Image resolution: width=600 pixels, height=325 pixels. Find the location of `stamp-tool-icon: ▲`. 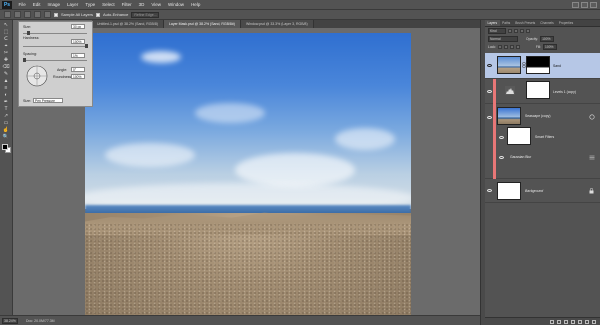

stamp-tool-icon: ▲ is located at coordinates (6, 81).